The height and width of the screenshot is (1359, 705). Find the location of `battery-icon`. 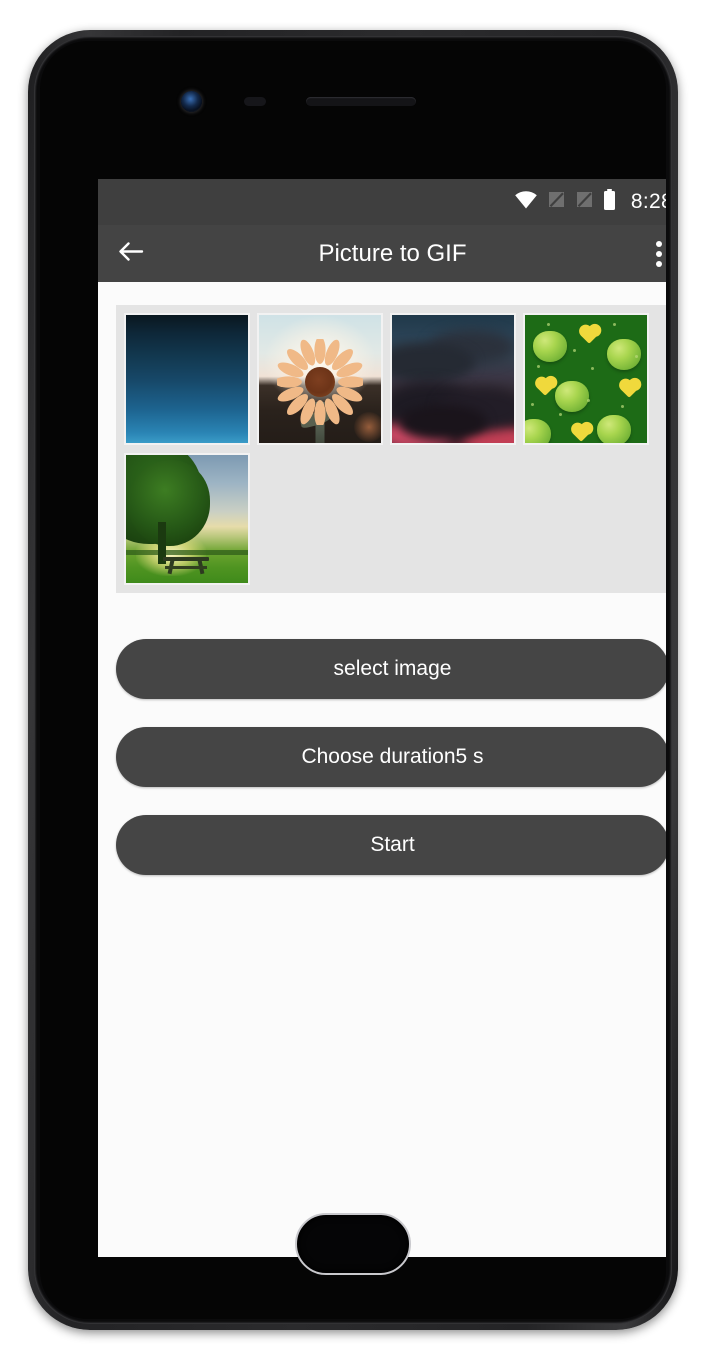

battery-icon is located at coordinates (609, 202).